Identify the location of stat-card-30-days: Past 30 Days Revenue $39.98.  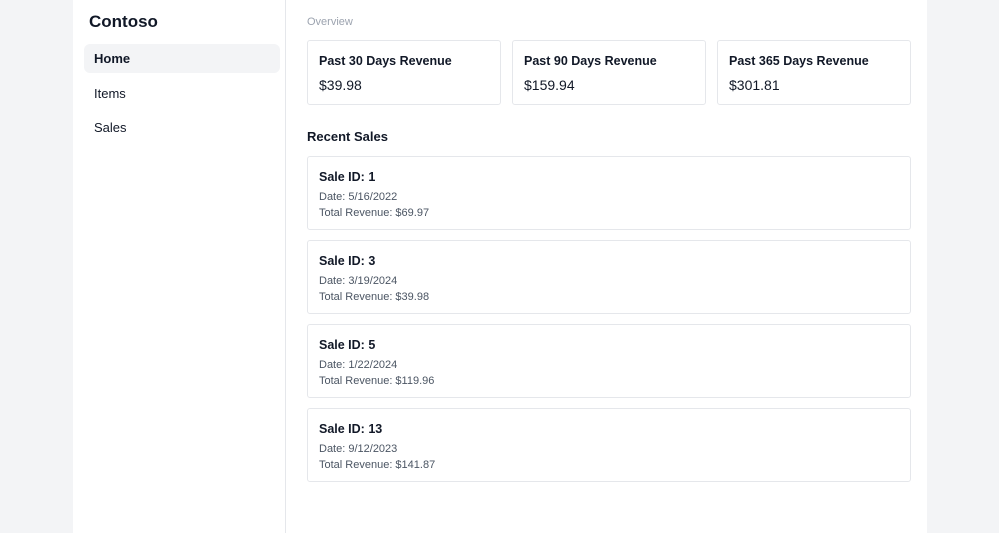
(404, 72).